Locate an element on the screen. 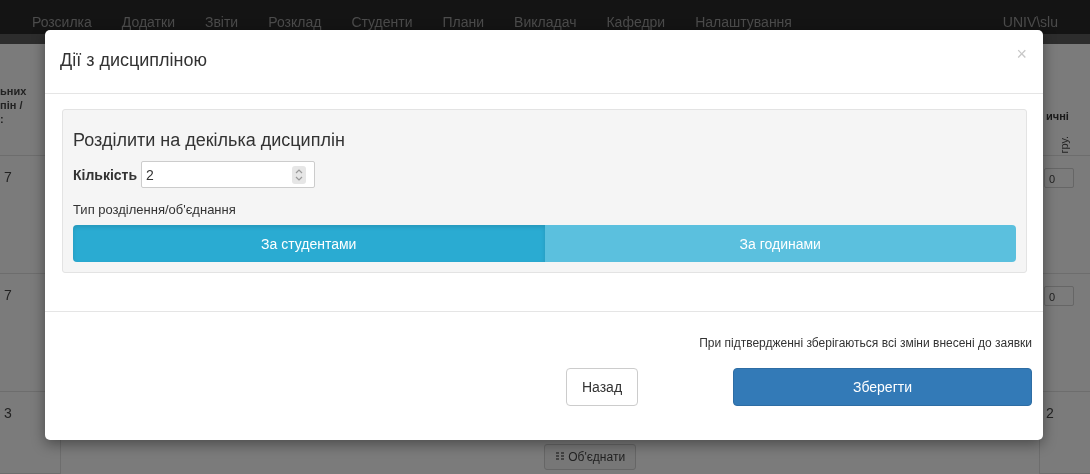 This screenshot has width=1090, height=474. user-link: UNIV\slu is located at coordinates (1030, 15).